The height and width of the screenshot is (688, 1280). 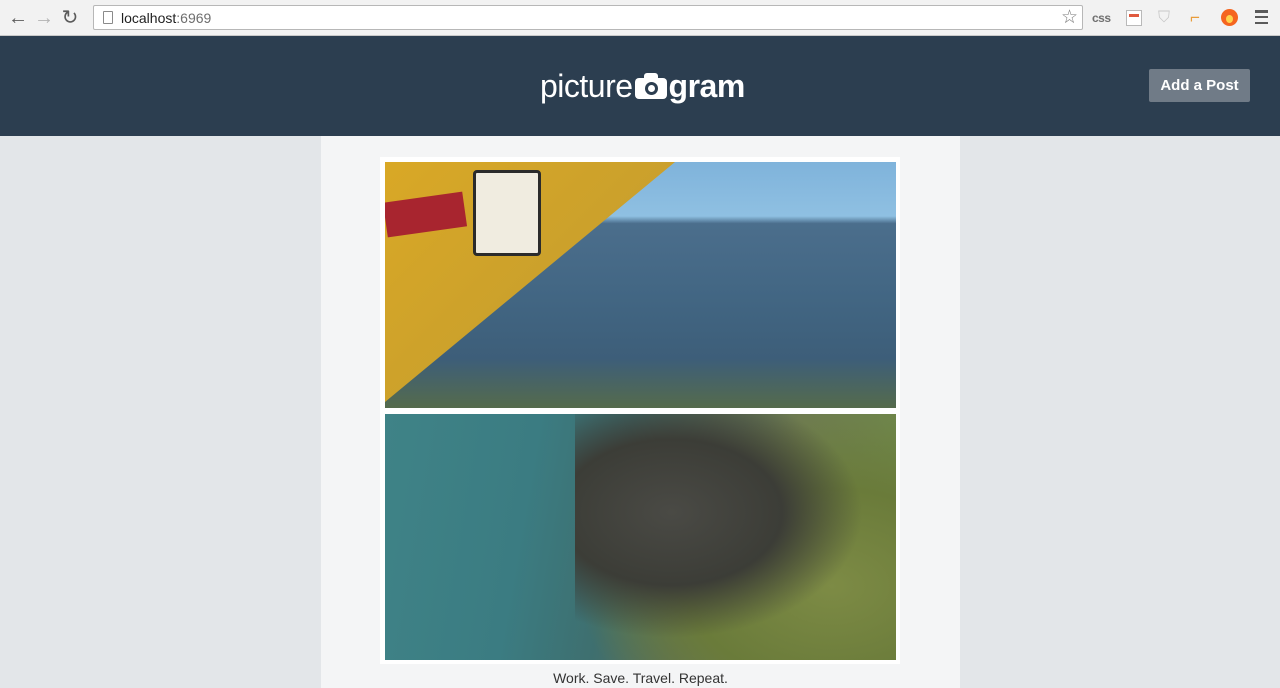 What do you see at coordinates (18, 18) in the screenshot?
I see `back-arrow-icon: ←` at bounding box center [18, 18].